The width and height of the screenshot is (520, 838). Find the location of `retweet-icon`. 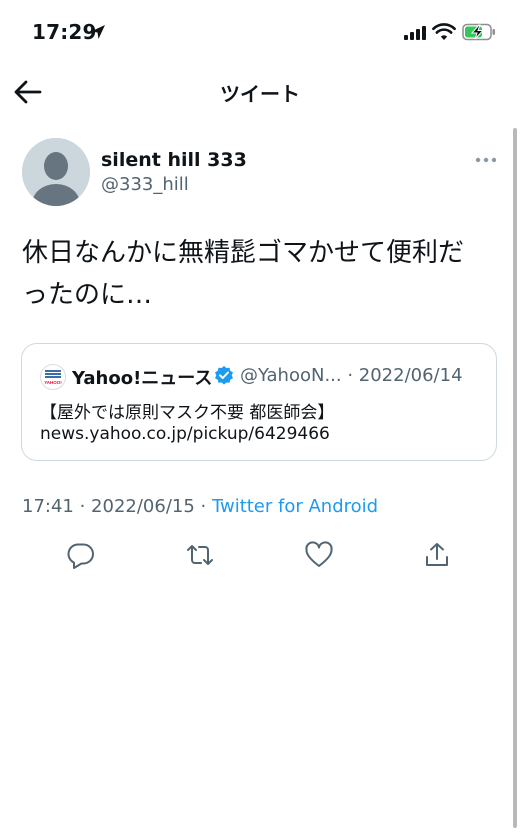

retweet-icon is located at coordinates (200, 555).